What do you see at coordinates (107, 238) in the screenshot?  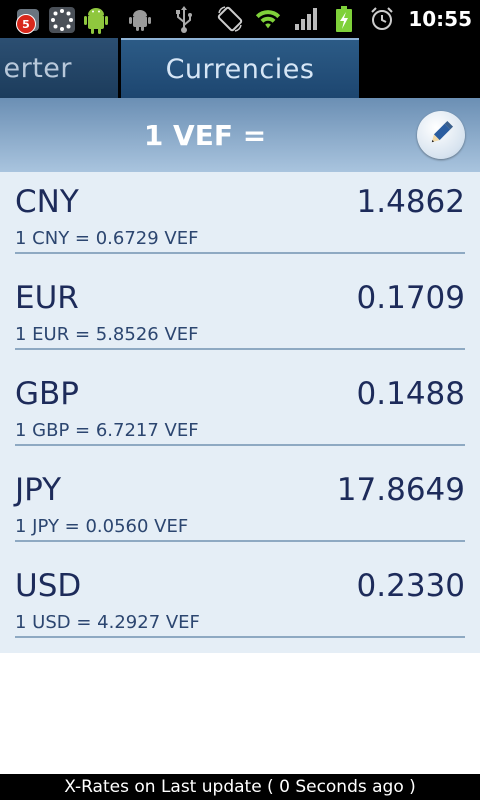 I see `currency-inverse-rate: 1 CNY = 0.6729 VEF` at bounding box center [107, 238].